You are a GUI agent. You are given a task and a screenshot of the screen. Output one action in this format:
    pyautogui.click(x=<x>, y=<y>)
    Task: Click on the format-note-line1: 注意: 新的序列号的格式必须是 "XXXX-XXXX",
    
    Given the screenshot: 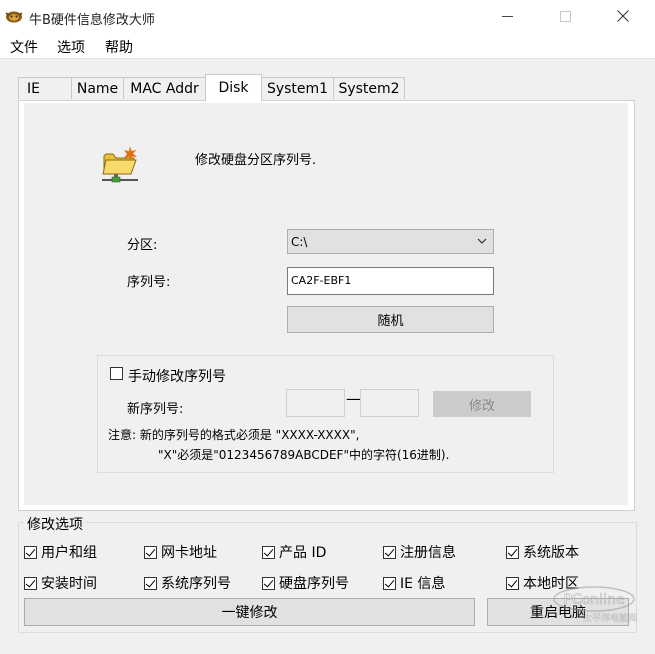 What is the action you would take?
    pyautogui.click(x=234, y=435)
    